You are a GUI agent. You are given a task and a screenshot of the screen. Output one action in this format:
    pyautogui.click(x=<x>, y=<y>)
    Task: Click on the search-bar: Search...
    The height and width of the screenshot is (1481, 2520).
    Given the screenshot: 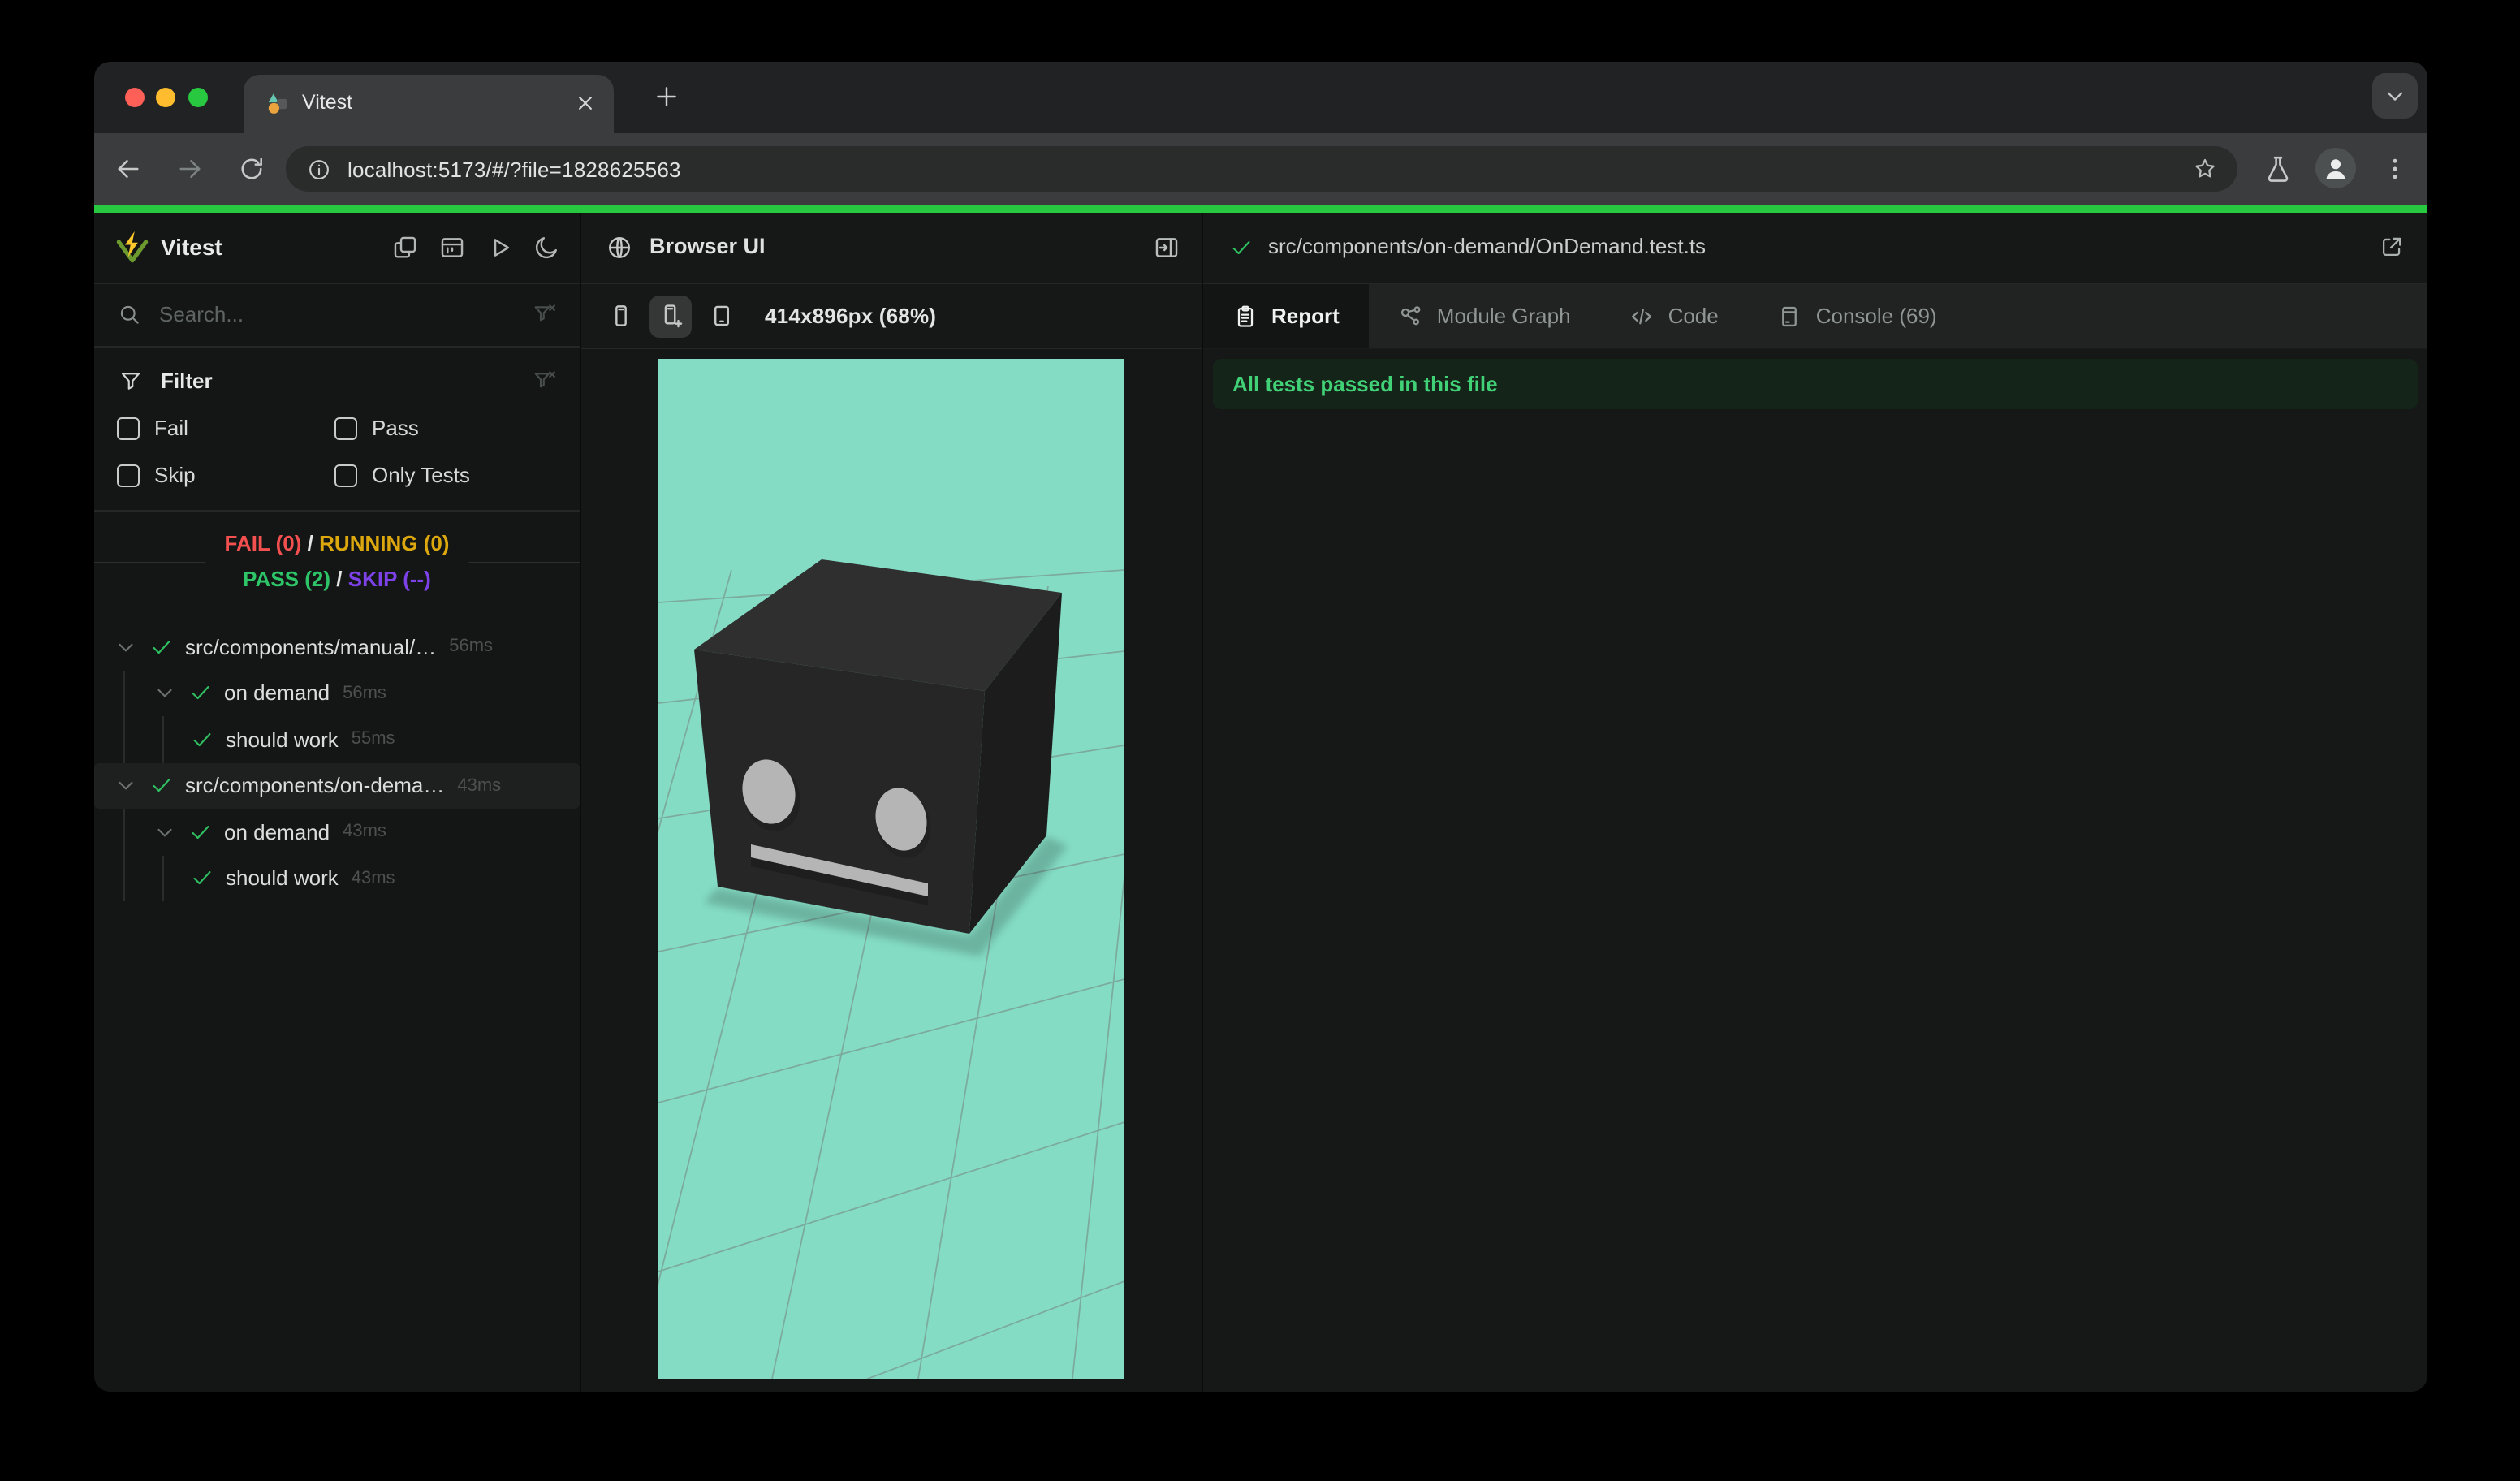 What is the action you would take?
    pyautogui.click(x=337, y=316)
    